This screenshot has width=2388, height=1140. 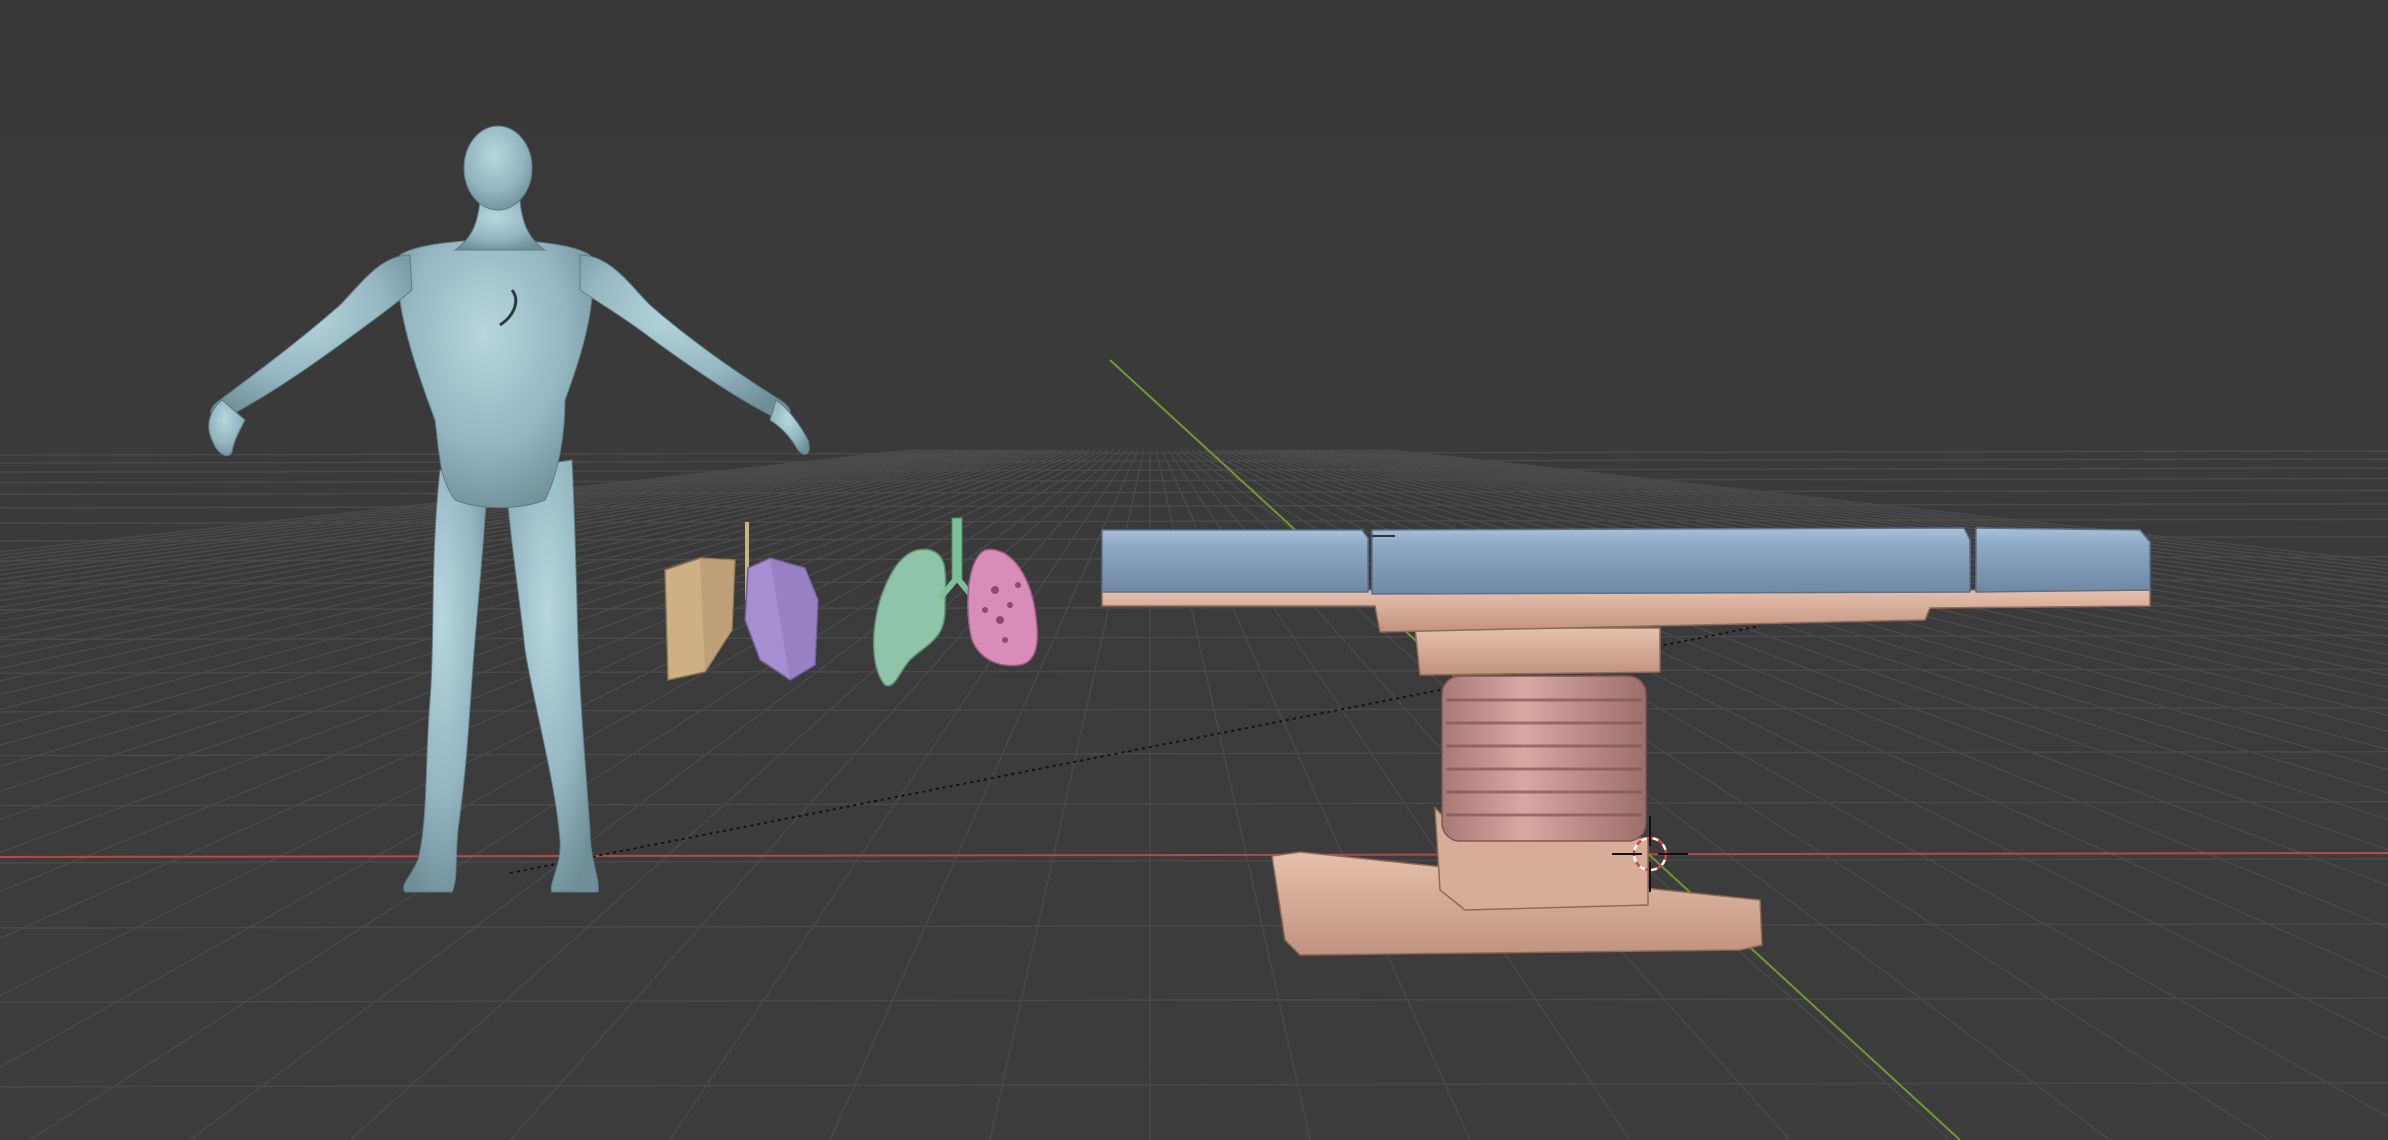 I want to click on lung-left, so click(x=909, y=617).